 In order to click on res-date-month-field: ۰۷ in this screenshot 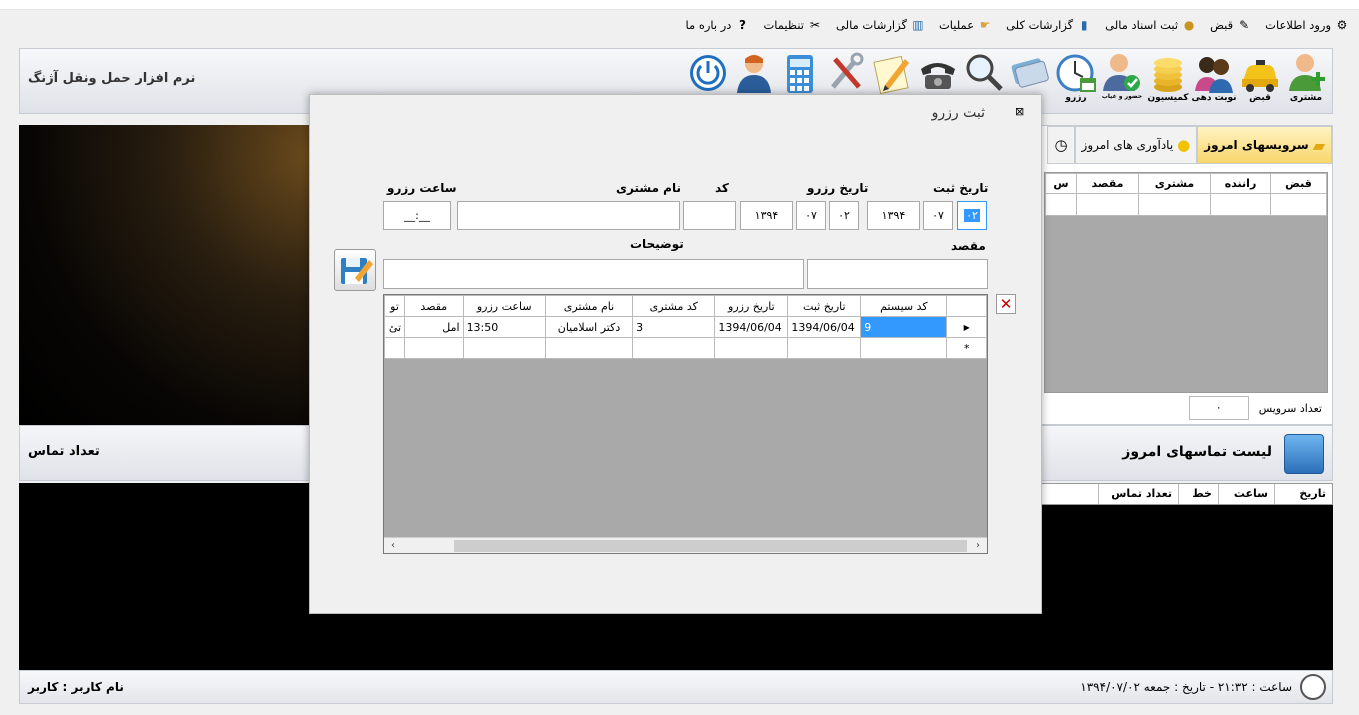, I will do `click(811, 215)`.